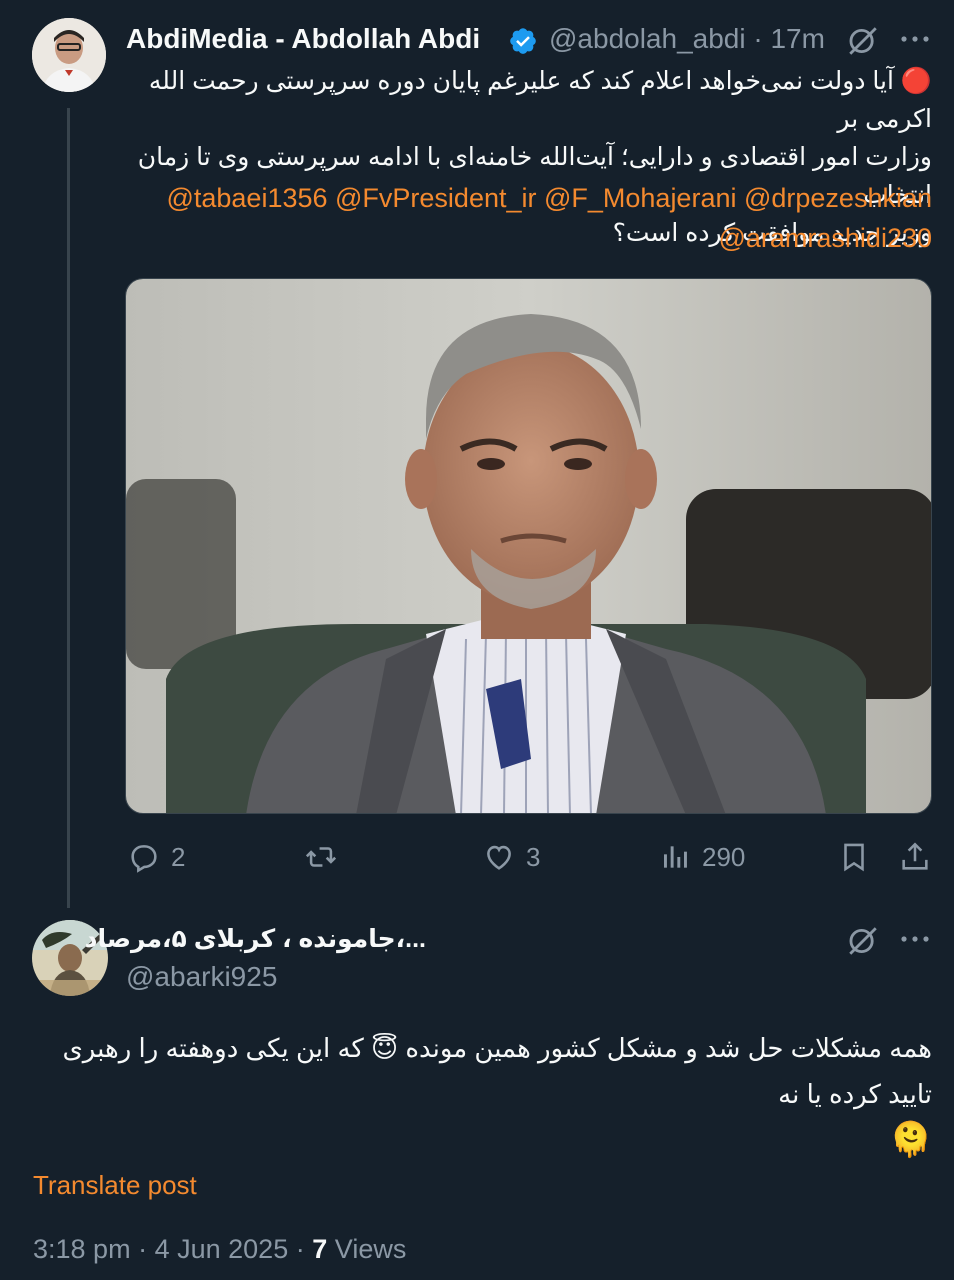 The height and width of the screenshot is (1280, 954). I want to click on reply-author-handle: @abarki925, so click(201, 977).